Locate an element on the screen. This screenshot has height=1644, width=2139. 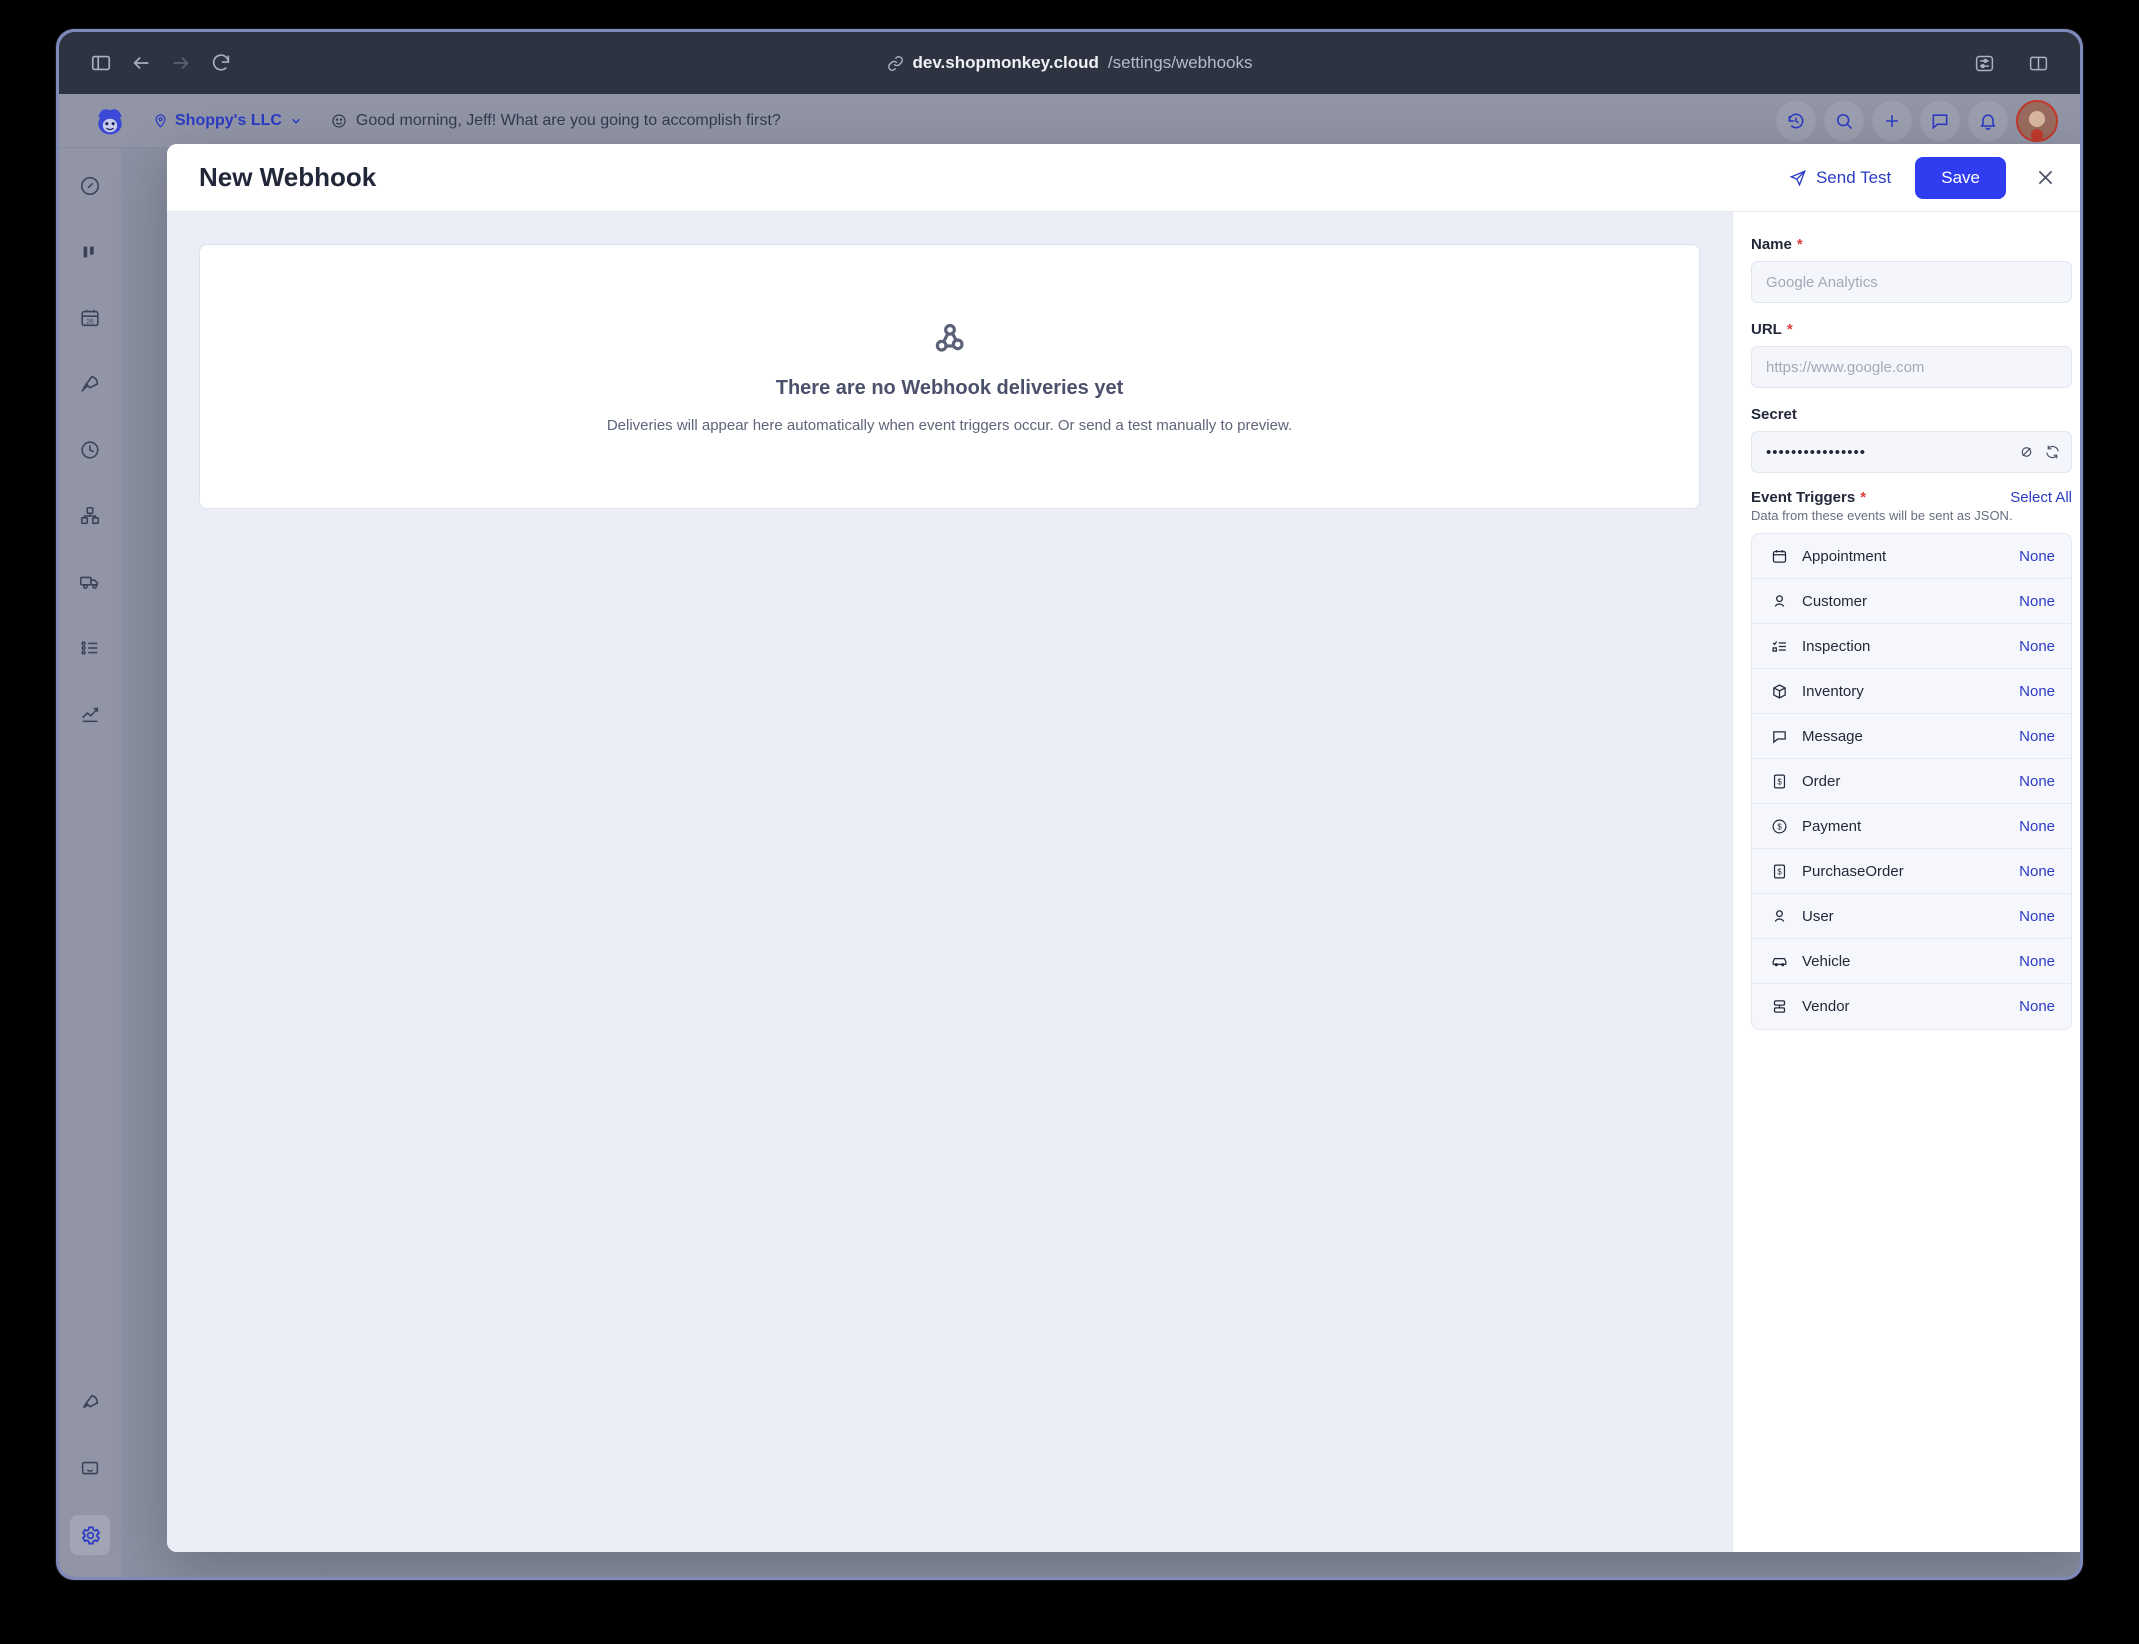
webhook-form-pane: Name * URL * Secret is located at coordinates (1906, 882).